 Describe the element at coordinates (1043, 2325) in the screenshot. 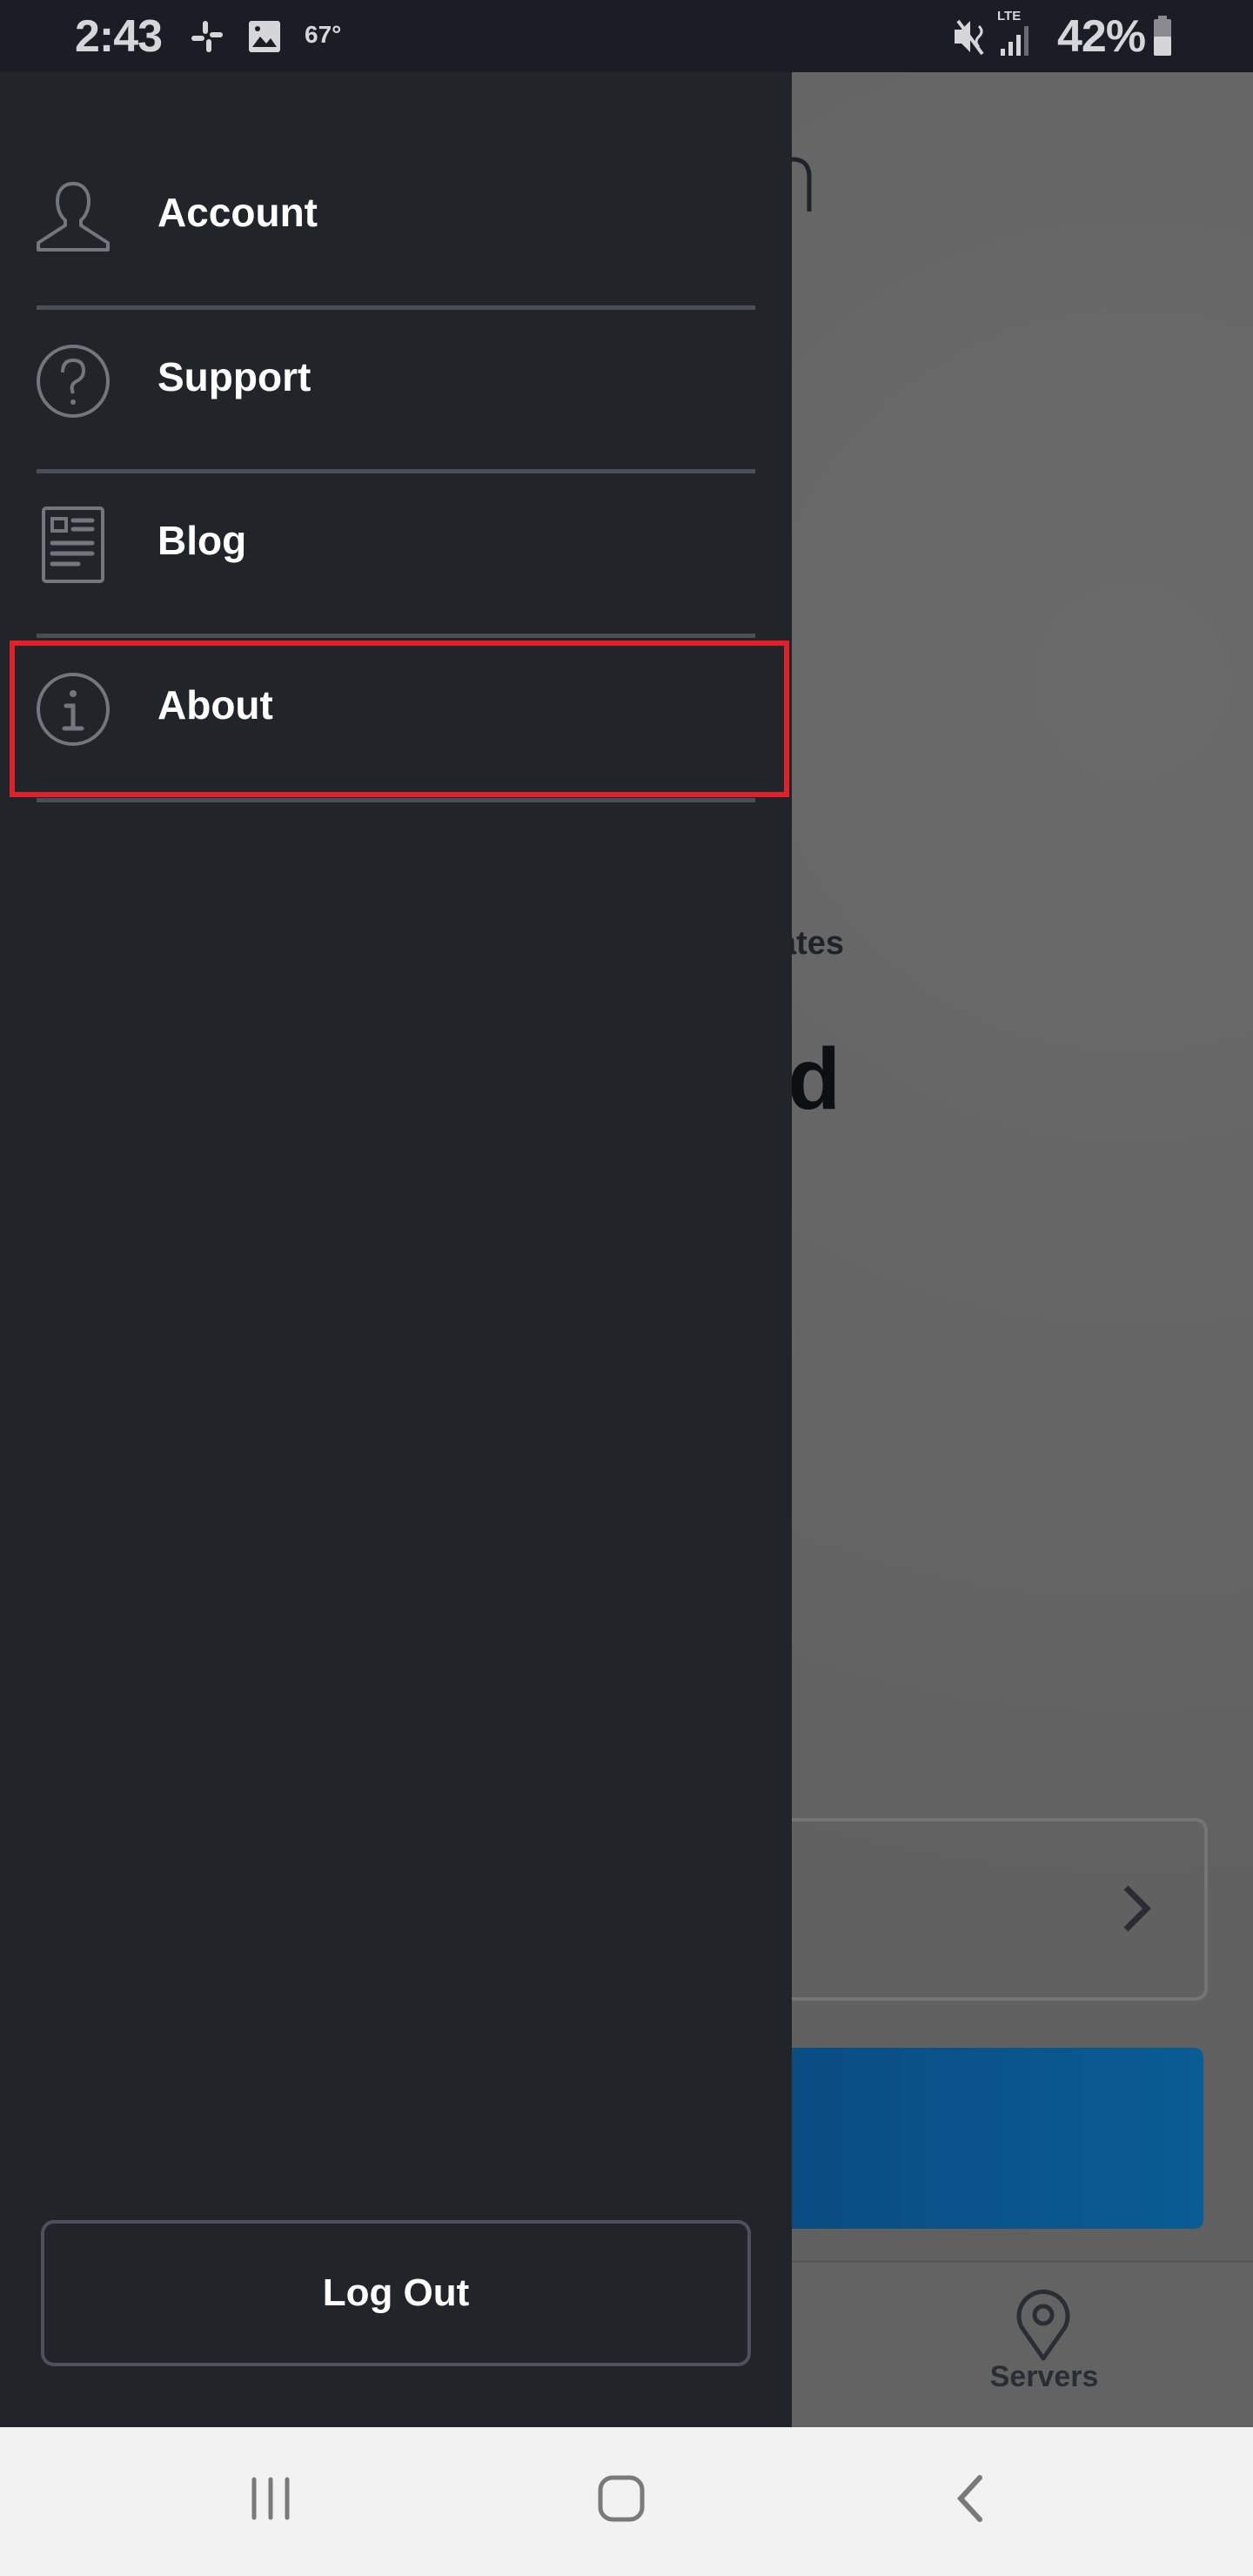

I see `map-pin-icon` at that location.